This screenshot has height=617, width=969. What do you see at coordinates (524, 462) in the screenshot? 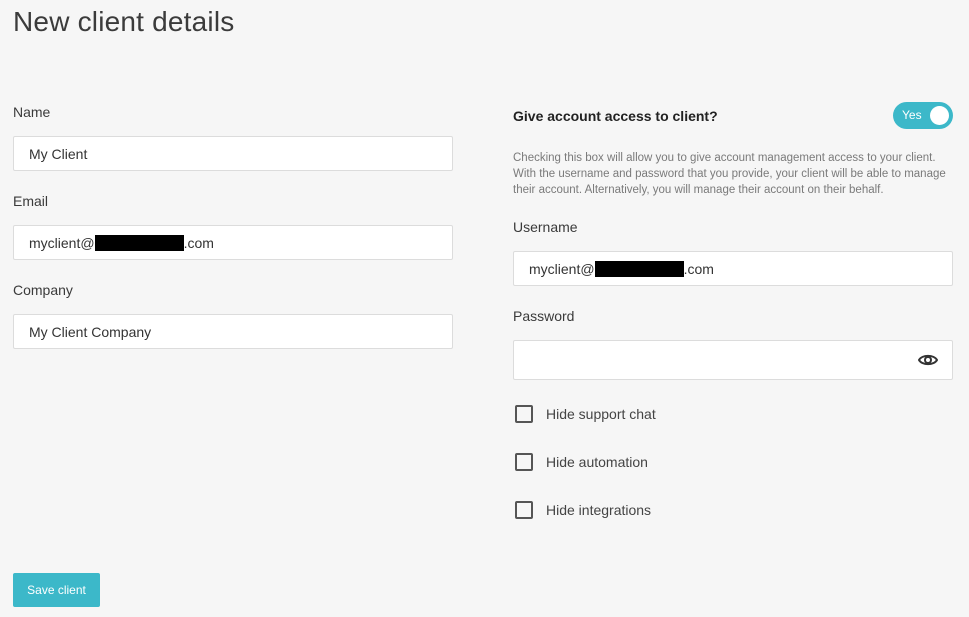
I see `hide-automation-checkbox` at bounding box center [524, 462].